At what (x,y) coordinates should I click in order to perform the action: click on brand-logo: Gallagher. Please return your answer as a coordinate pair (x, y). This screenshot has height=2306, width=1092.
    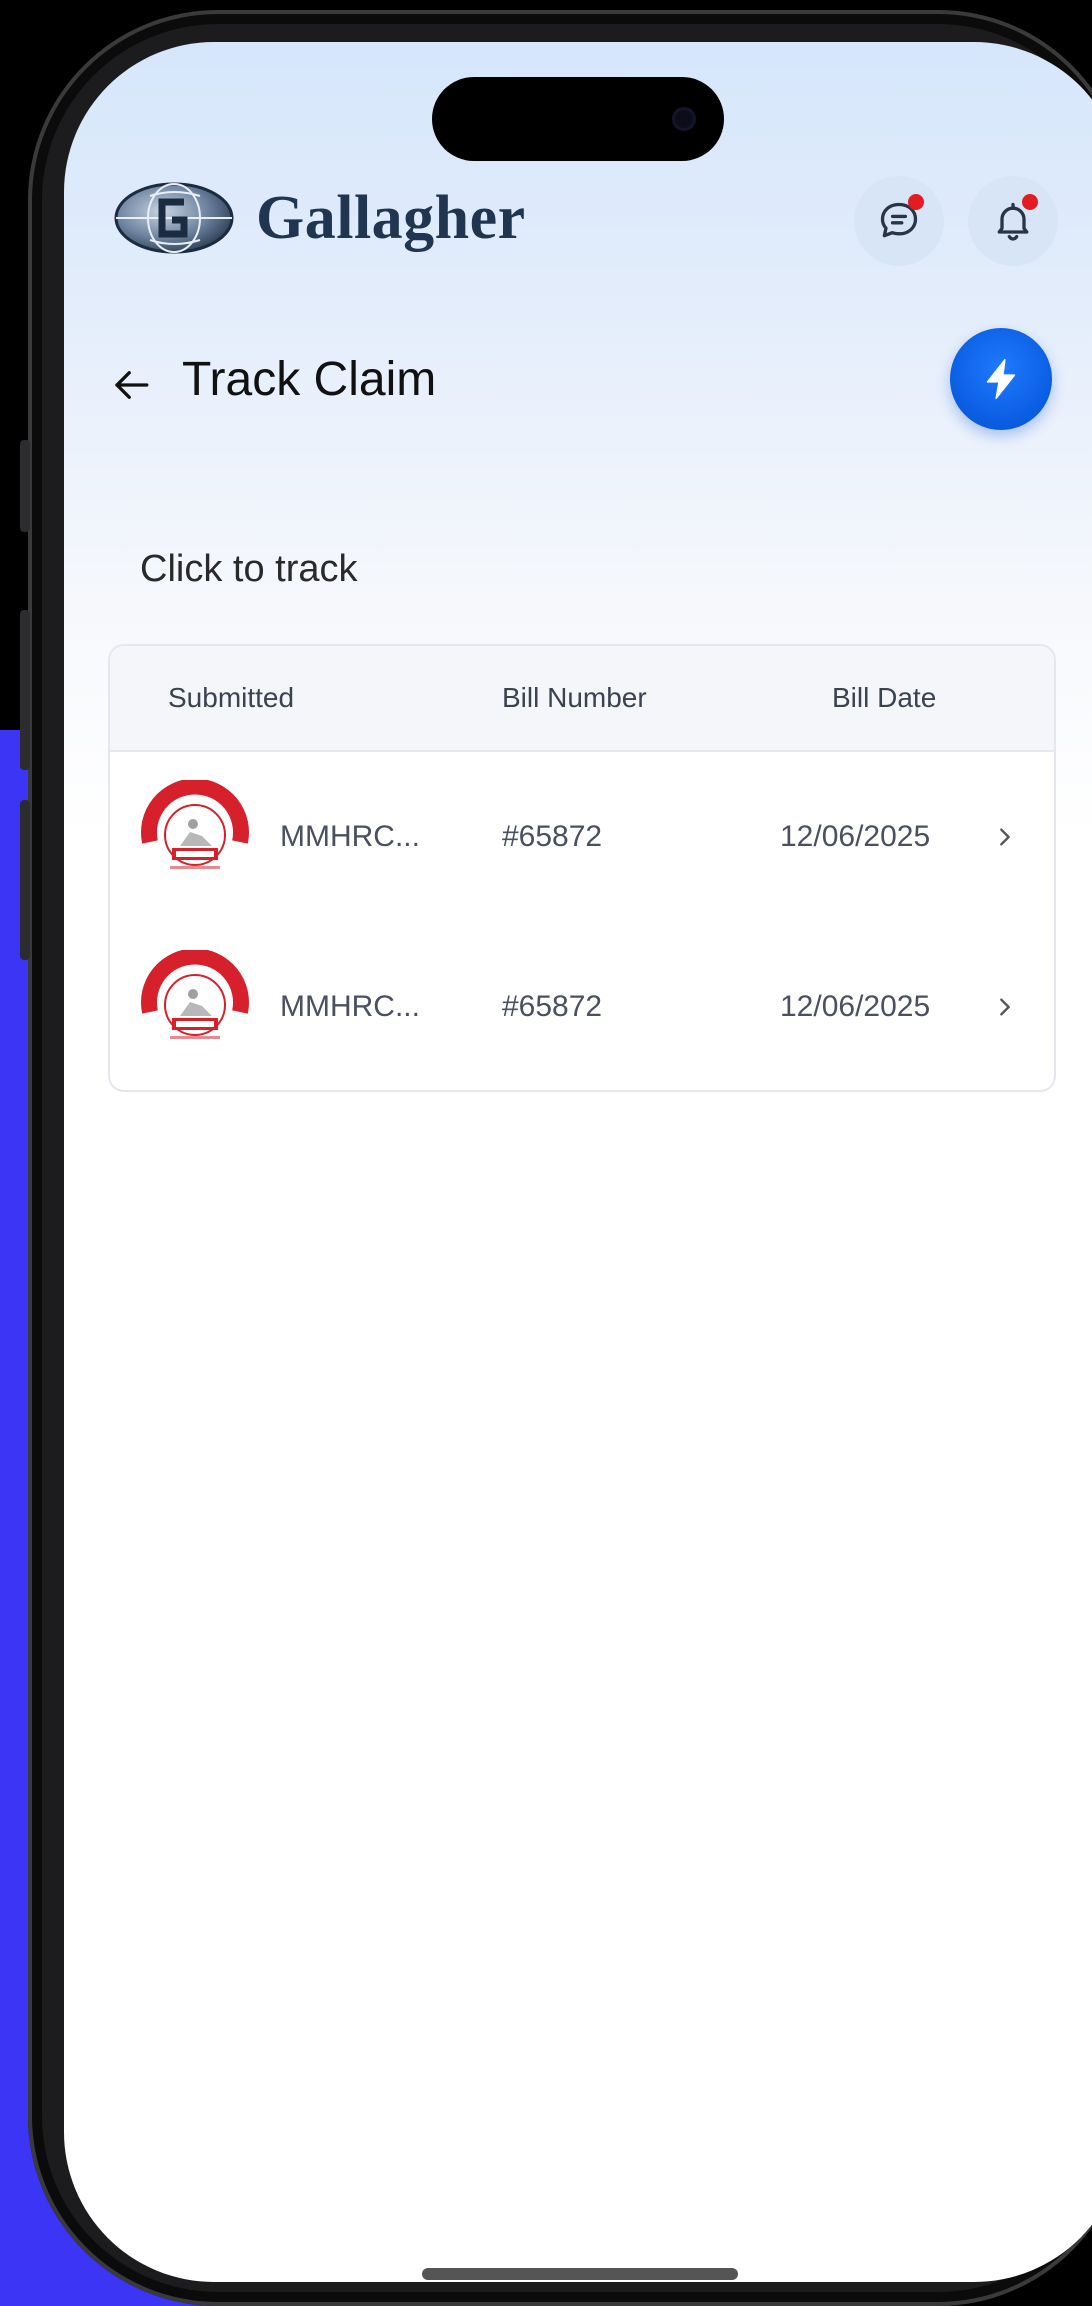
    Looking at the image, I should click on (320, 218).